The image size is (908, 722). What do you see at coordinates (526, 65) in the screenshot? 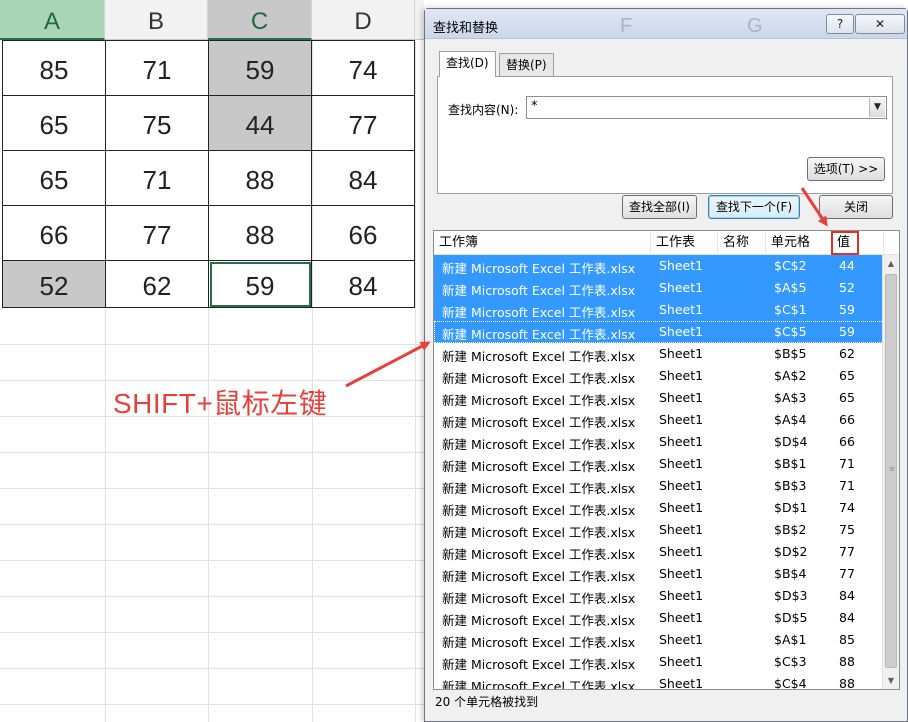
I see `tab-replace: 替换(P)` at bounding box center [526, 65].